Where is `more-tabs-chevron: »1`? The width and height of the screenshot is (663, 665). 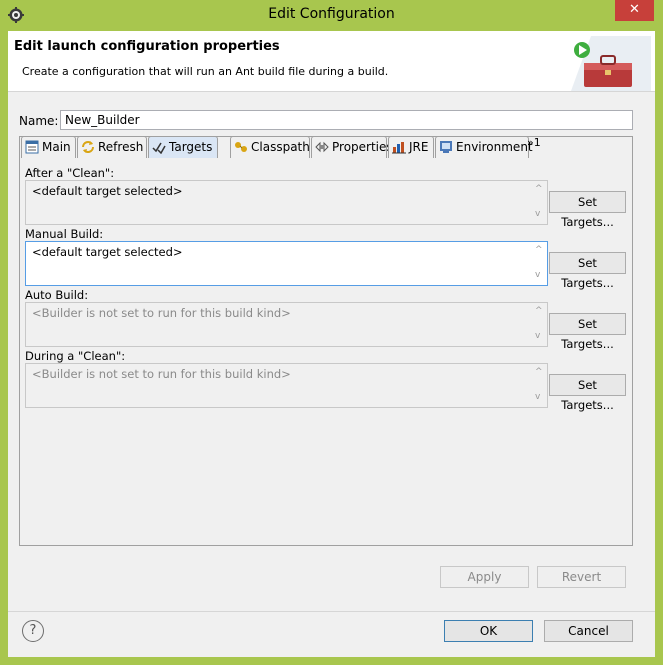
more-tabs-chevron: »1 is located at coordinates (534, 142).